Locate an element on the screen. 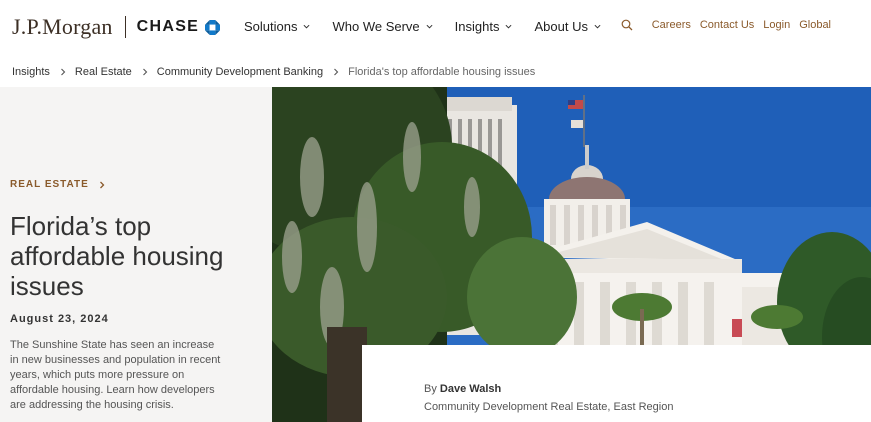  logo-divider is located at coordinates (125, 27).